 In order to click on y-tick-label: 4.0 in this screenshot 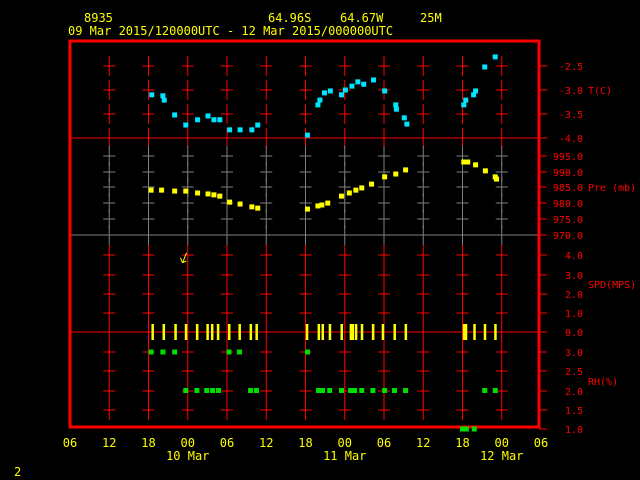, I will do `click(574, 256)`.